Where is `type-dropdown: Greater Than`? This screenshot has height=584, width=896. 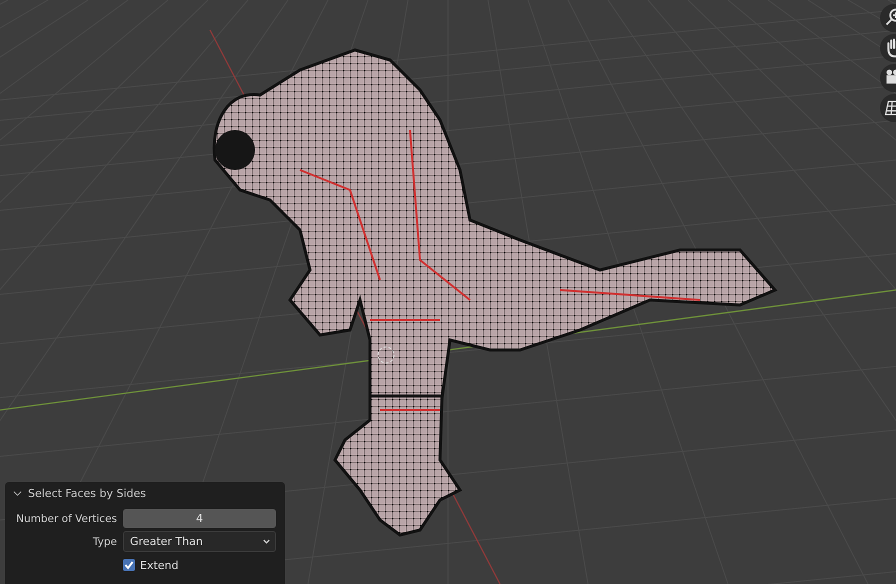 type-dropdown: Greater Than is located at coordinates (199, 541).